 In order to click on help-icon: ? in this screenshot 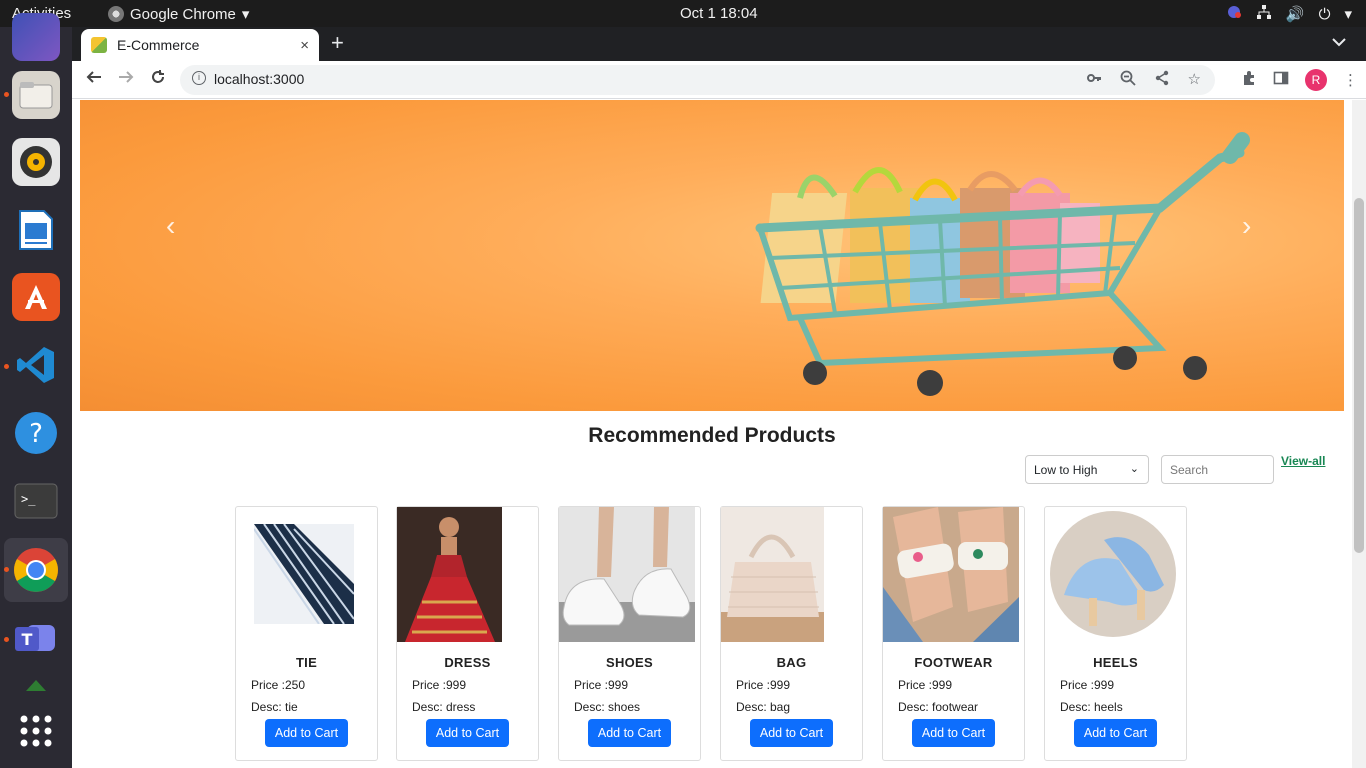, I will do `click(36, 433)`.